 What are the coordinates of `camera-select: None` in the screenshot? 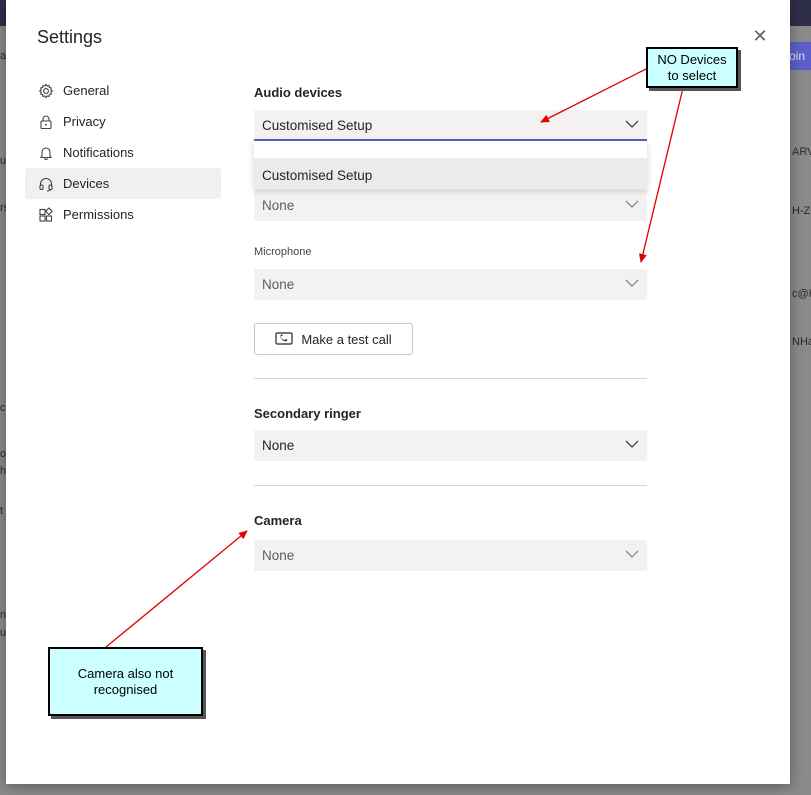 It's located at (450, 555).